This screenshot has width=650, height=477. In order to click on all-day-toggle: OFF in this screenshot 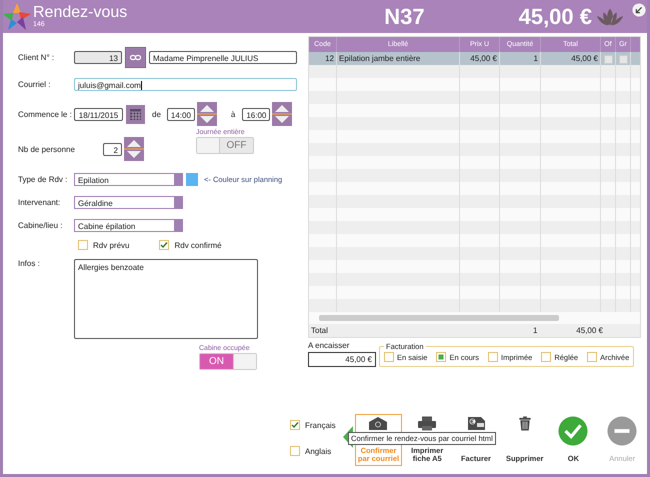, I will do `click(225, 145)`.